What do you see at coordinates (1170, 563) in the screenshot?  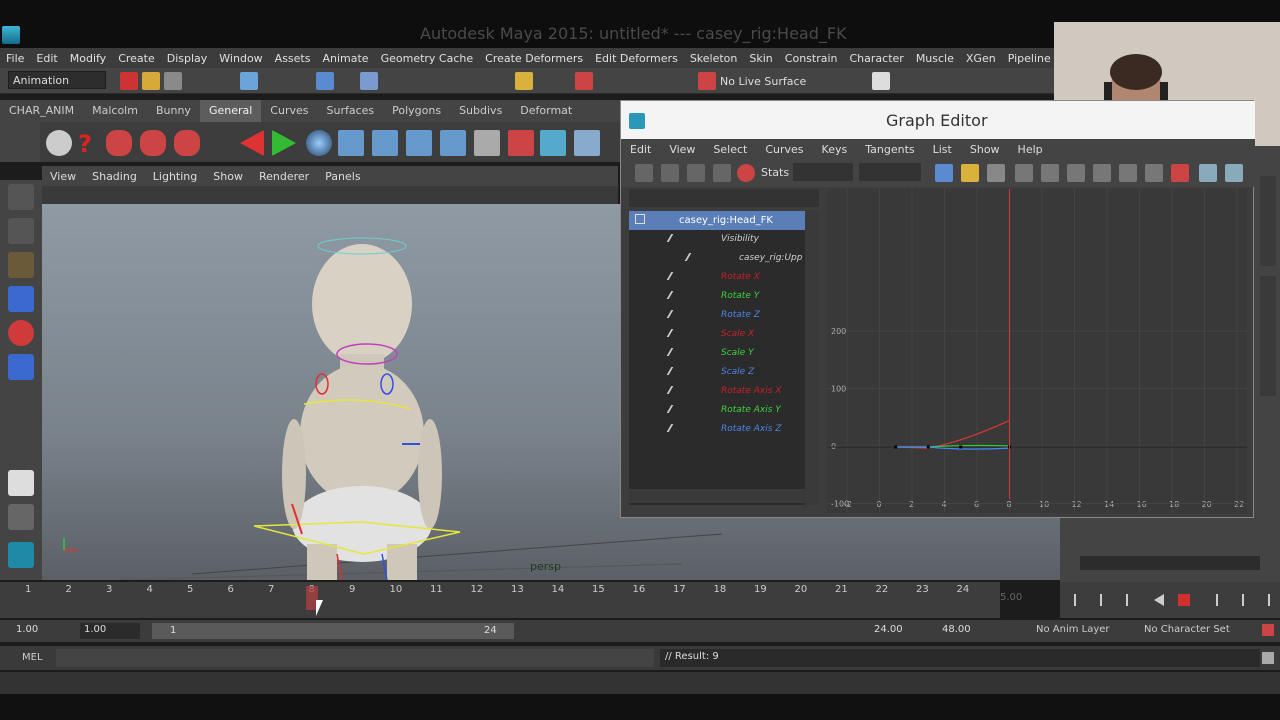 I see `dock-scrollbar` at bounding box center [1170, 563].